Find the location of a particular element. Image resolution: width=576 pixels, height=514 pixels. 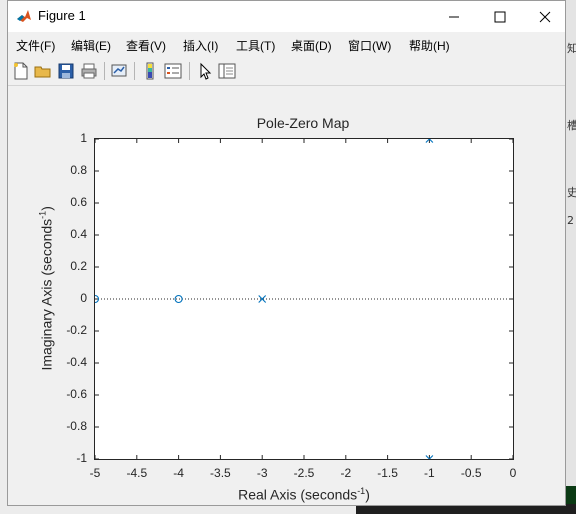

menu-file: 文件(F) is located at coordinates (35, 45).